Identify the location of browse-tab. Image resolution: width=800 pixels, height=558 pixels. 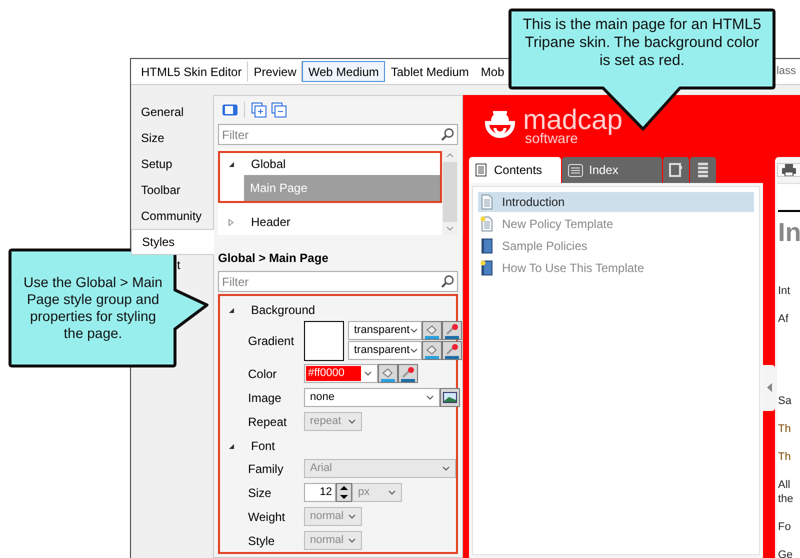
(703, 170).